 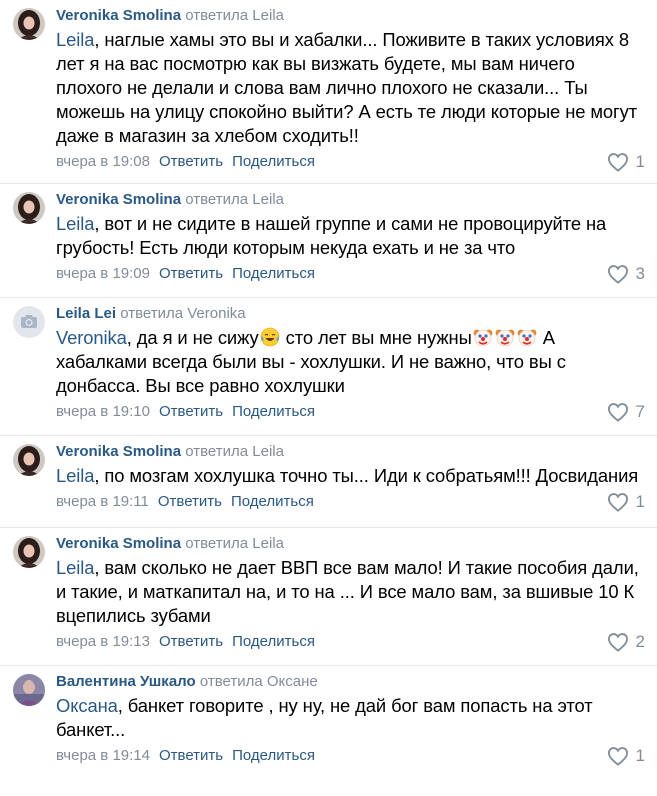 What do you see at coordinates (102, 501) in the screenshot?
I see `timestamp: вчера в 19:11` at bounding box center [102, 501].